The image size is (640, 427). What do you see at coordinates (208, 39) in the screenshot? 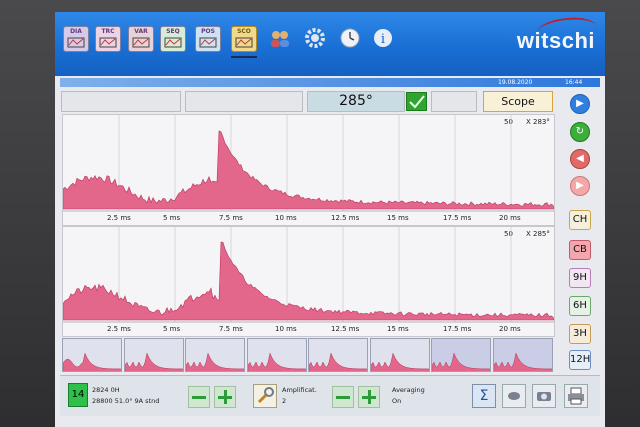
I see `pos-mode-icon: POS` at bounding box center [208, 39].